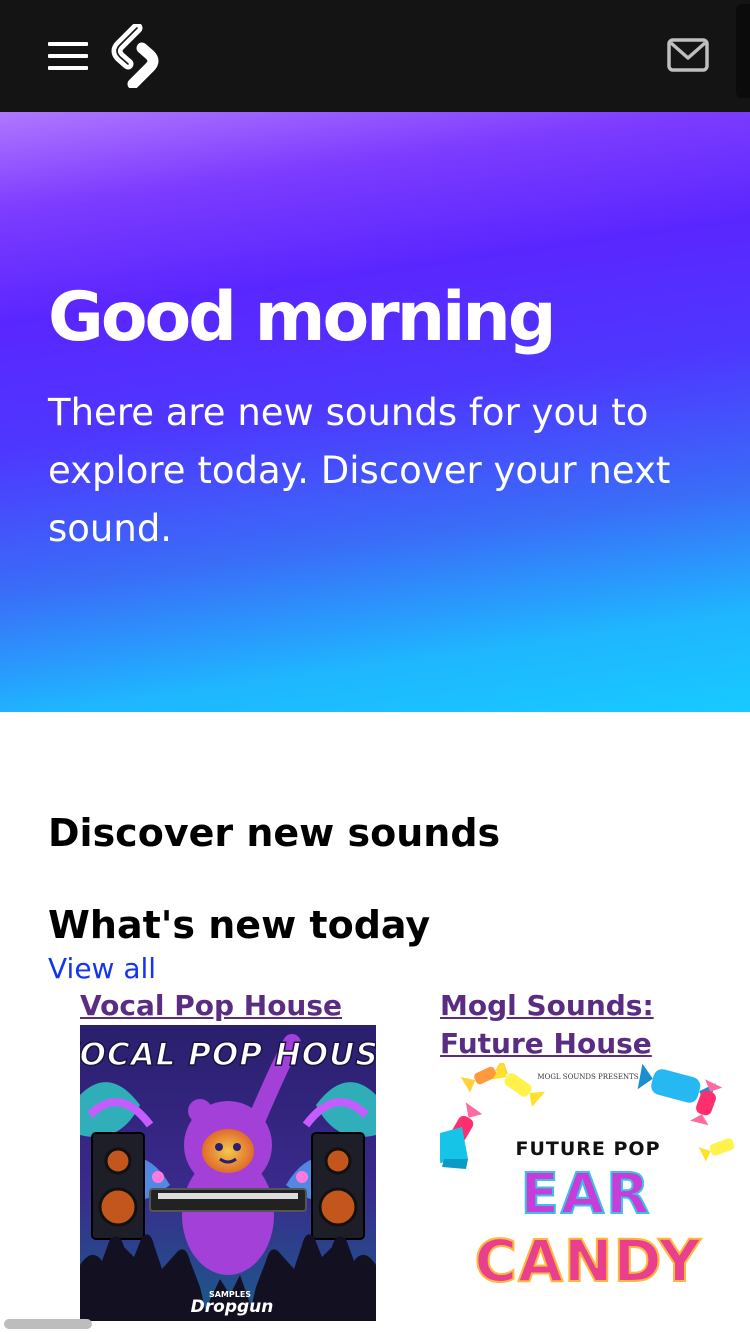 The image size is (750, 1334). I want to click on hamburger-menu-icon, so click(68, 56).